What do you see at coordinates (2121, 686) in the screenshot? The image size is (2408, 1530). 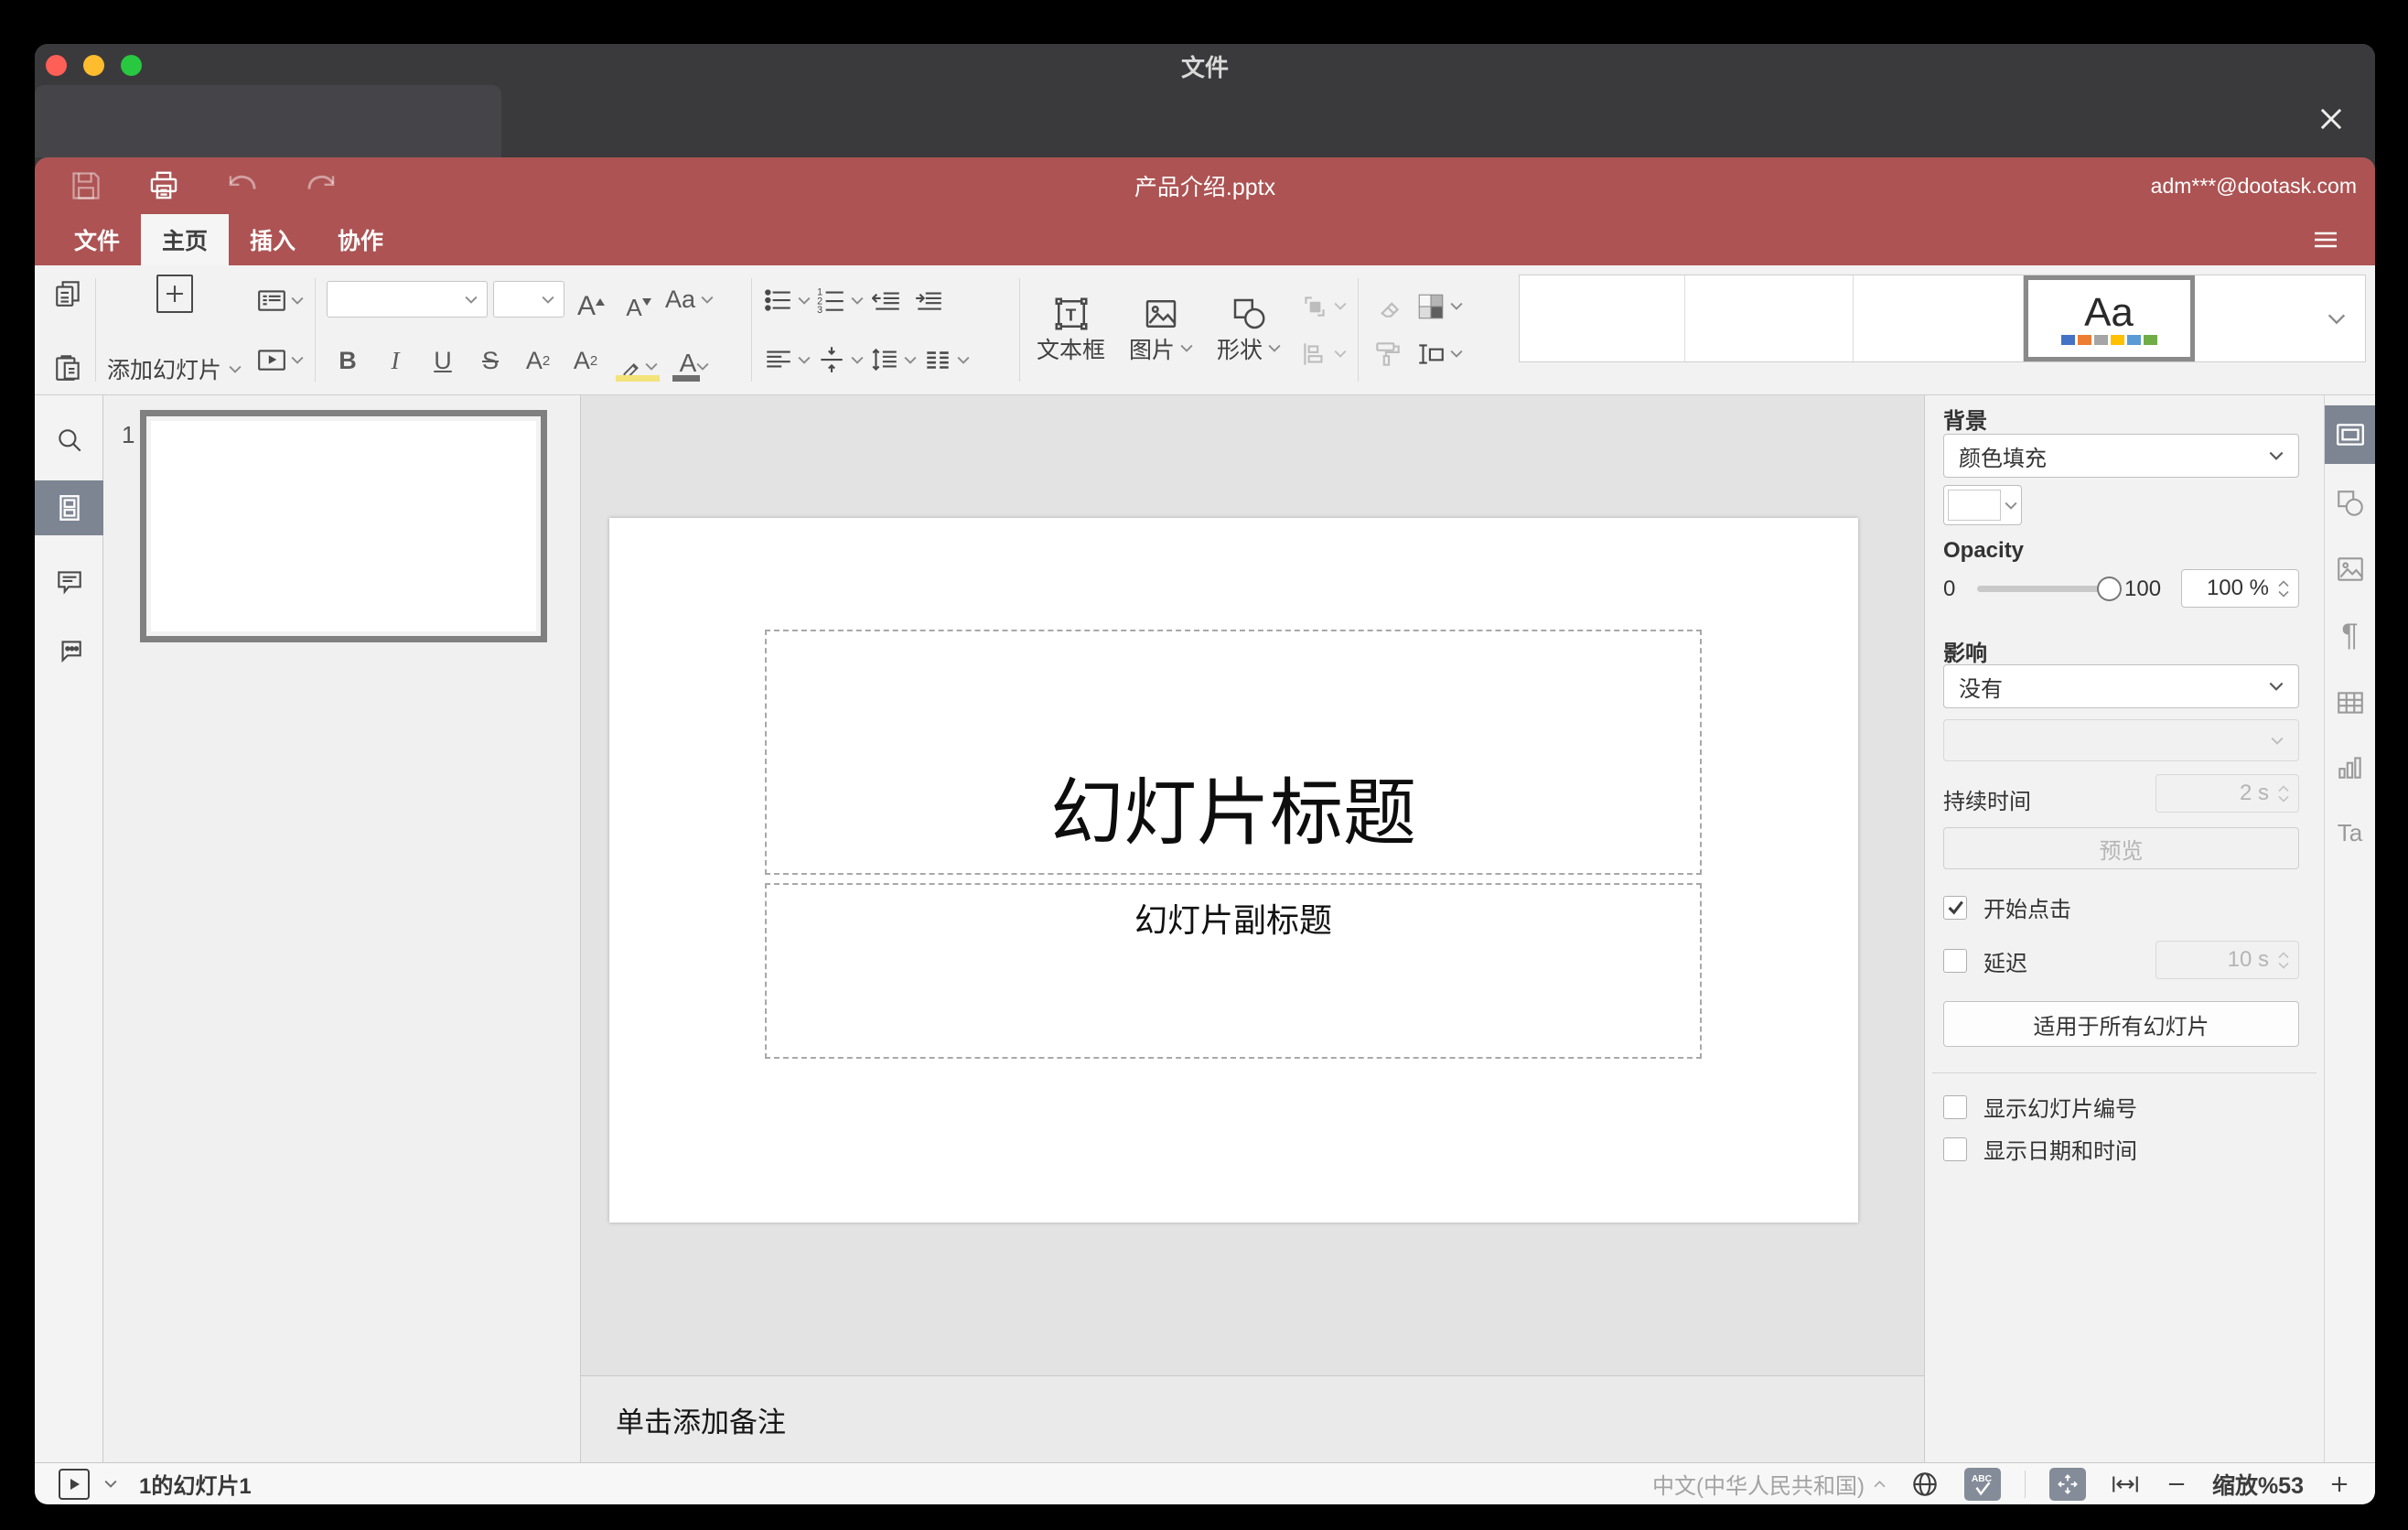 I see `effect-select: 没有` at bounding box center [2121, 686].